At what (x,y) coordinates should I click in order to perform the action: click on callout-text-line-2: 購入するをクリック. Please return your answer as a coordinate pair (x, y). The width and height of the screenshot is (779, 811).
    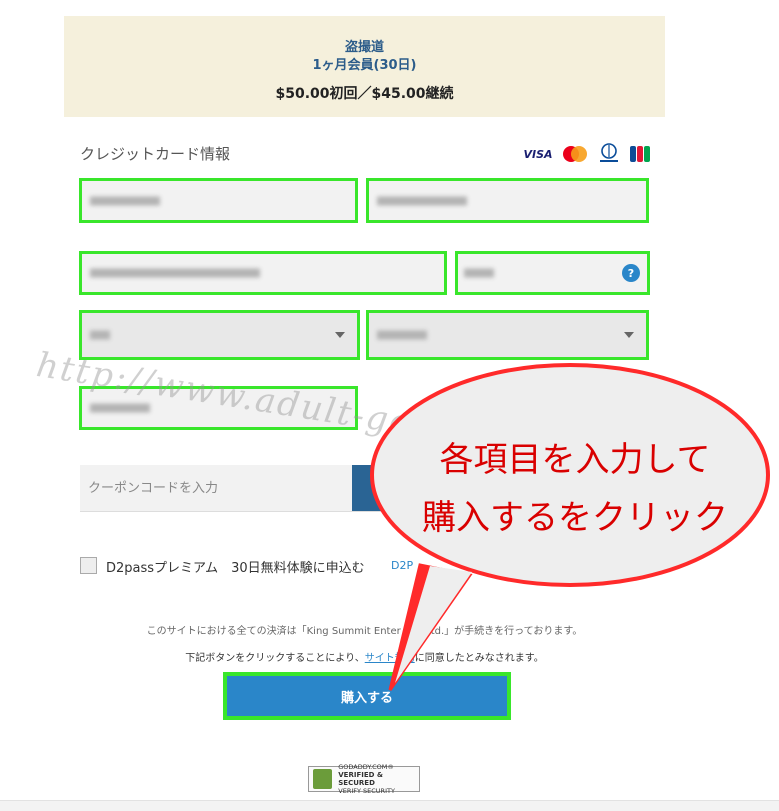
    Looking at the image, I should click on (575, 518).